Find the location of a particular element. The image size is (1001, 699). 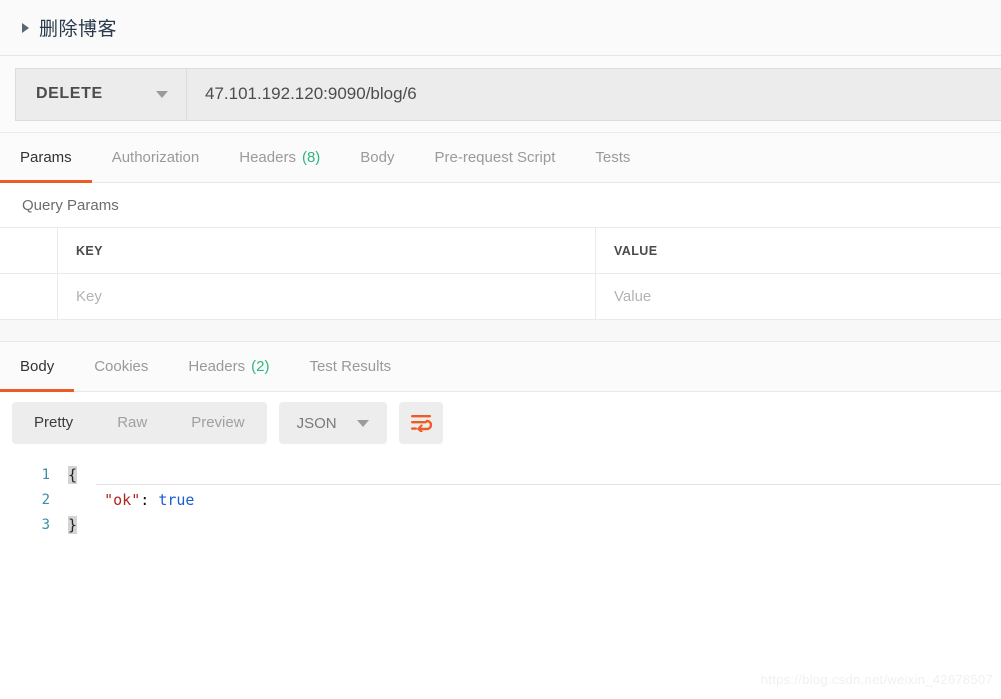

response-toolbar: Pretty Raw Preview JSON is located at coordinates (500, 423).